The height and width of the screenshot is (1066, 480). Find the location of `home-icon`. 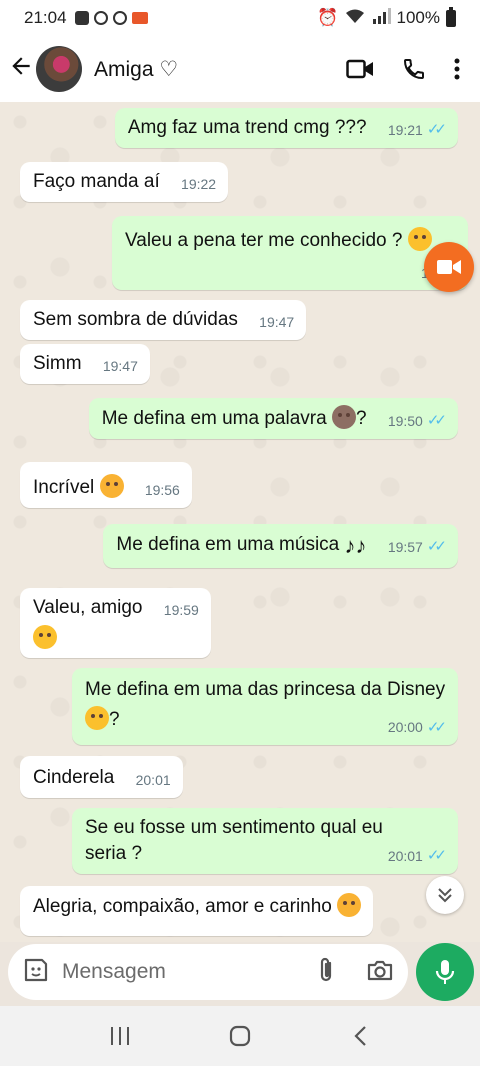

home-icon is located at coordinates (240, 1036).